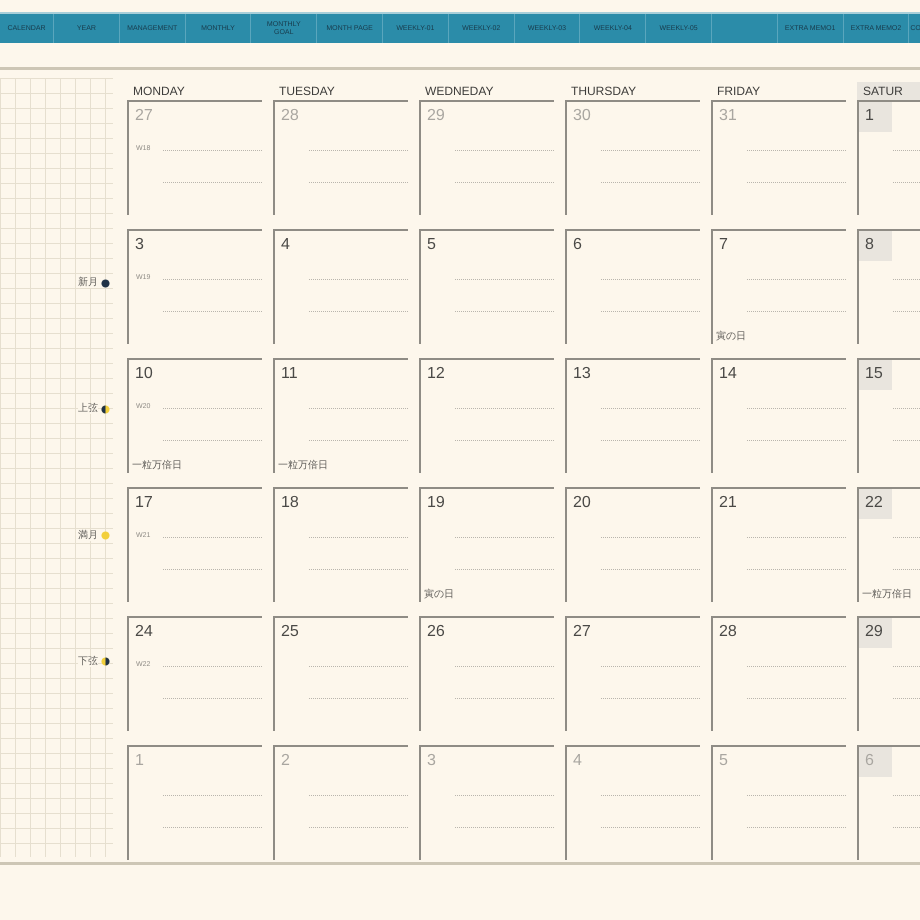  Describe the element at coordinates (144, 373) in the screenshot. I see `day-number: 10` at that location.